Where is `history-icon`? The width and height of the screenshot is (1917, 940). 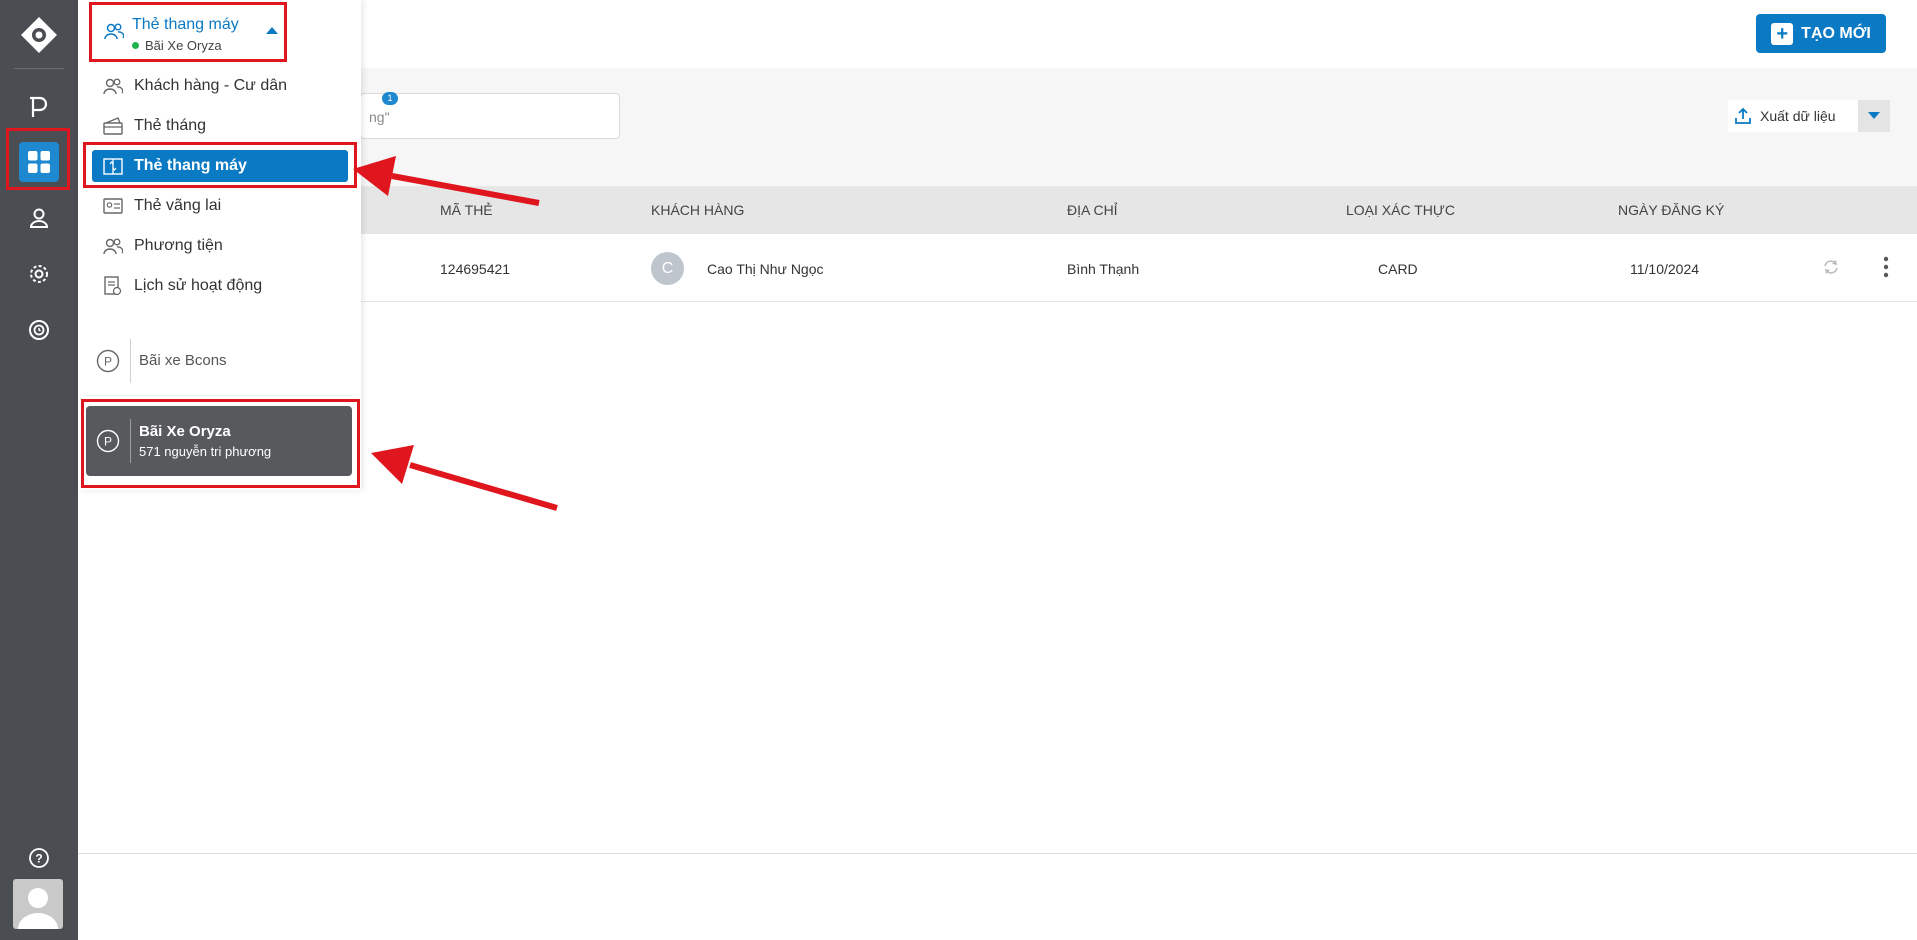
history-icon is located at coordinates (39, 330).